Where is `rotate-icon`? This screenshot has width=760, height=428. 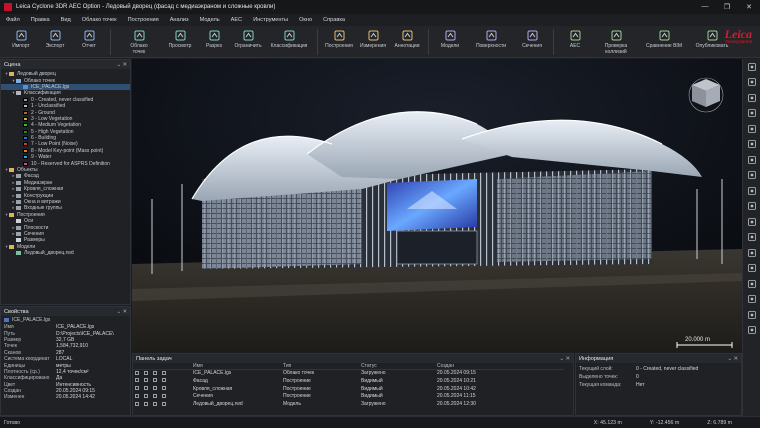
rotate-icon is located at coordinates (751, 114).